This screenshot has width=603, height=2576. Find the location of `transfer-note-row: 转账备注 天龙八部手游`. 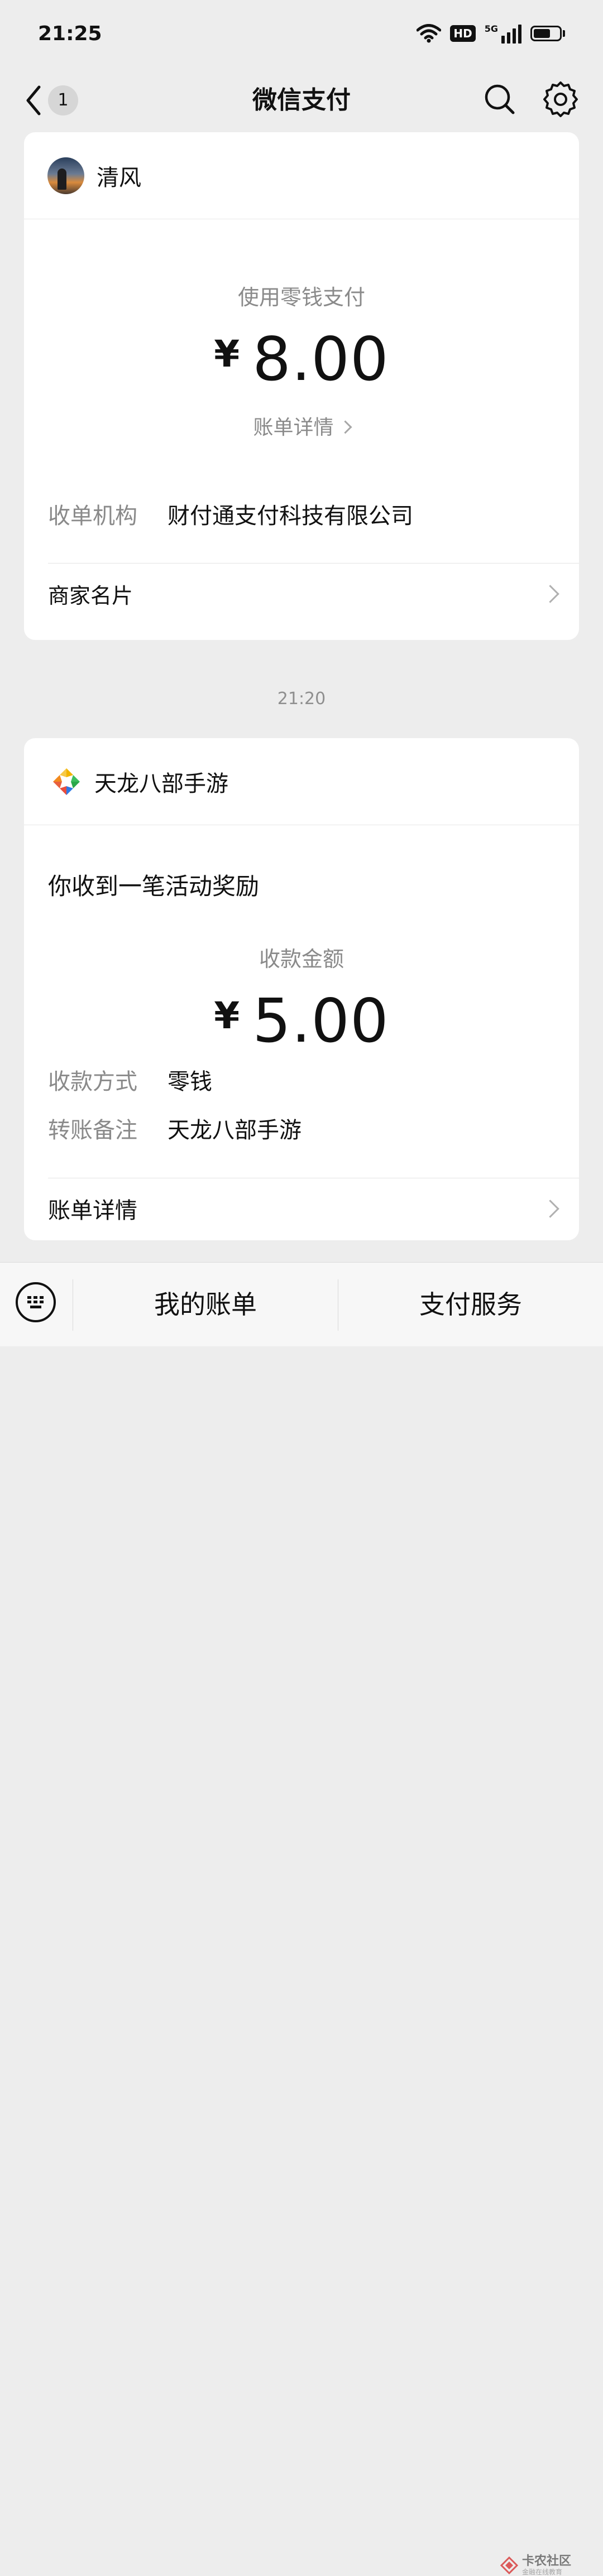

transfer-note-row: 转账备注 天龙八部手游 is located at coordinates (175, 1128).